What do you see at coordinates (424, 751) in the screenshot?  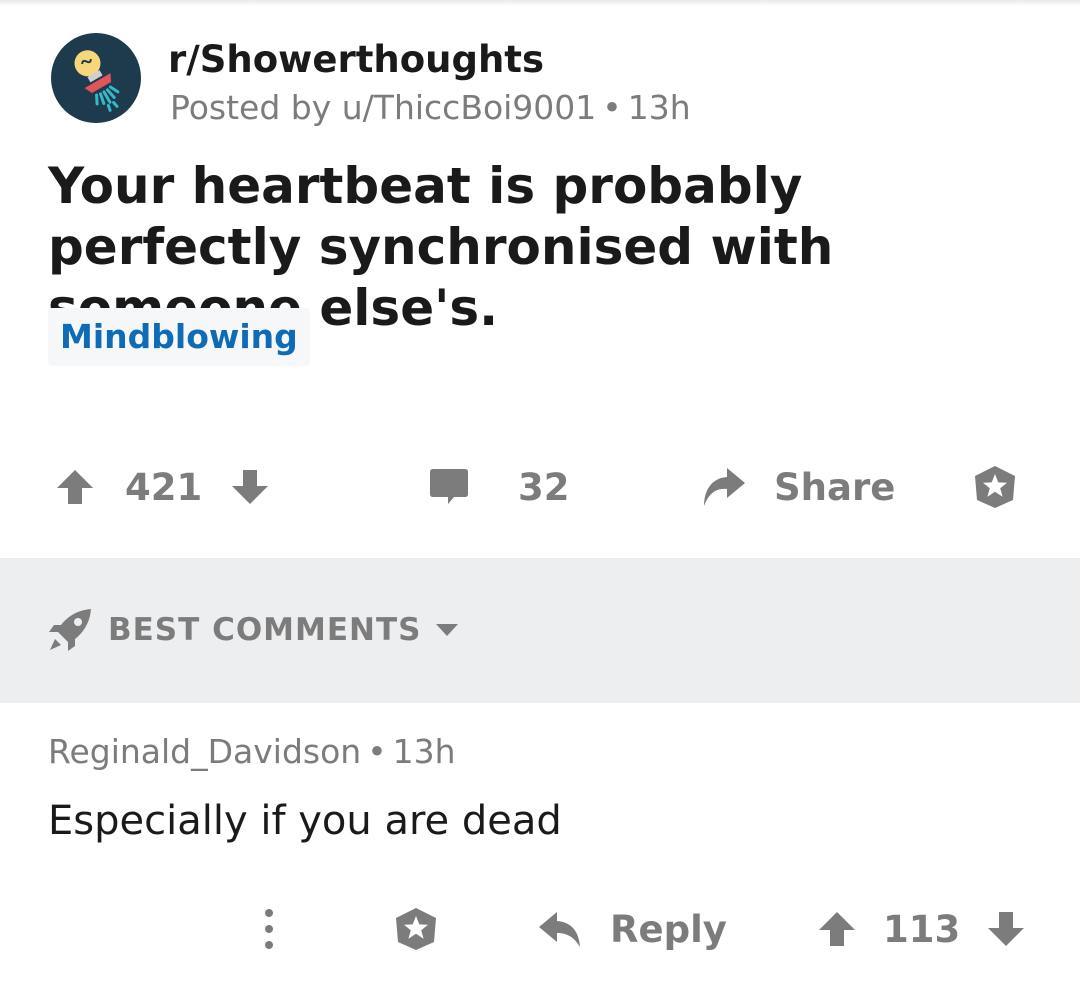 I see `comment-age: 13h` at bounding box center [424, 751].